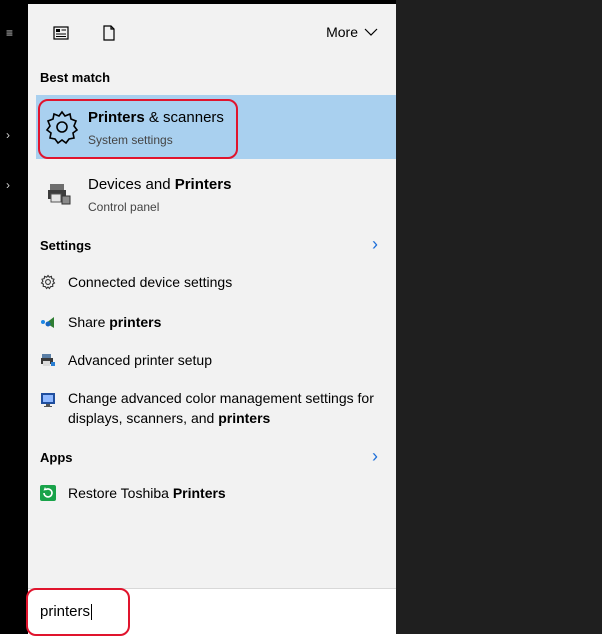  Describe the element at coordinates (375, 456) in the screenshot. I see `apps-chevron-icon: ›` at that location.